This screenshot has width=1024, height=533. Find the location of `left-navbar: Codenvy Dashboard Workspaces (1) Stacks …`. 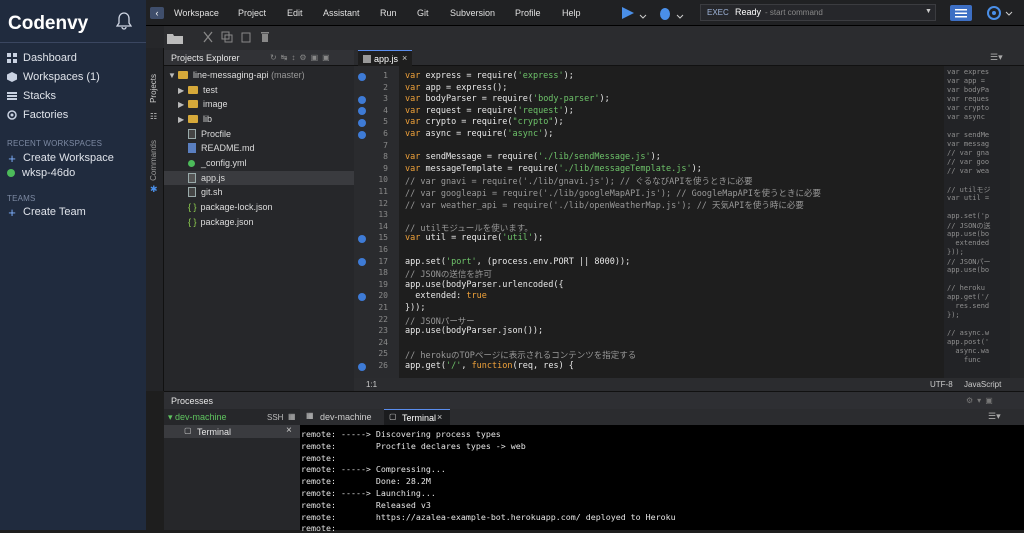

left-navbar: Codenvy Dashboard Workspaces (1) Stacks … is located at coordinates (73, 265).